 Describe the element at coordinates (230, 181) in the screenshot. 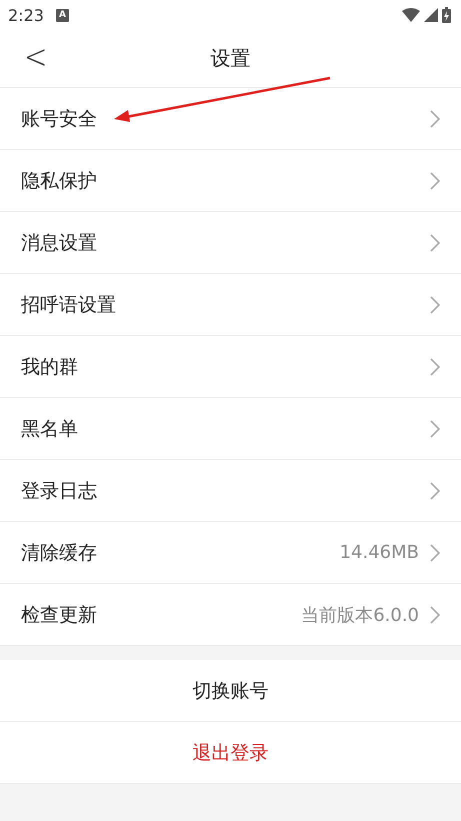

I see `settings-row: 隐私保护` at that location.